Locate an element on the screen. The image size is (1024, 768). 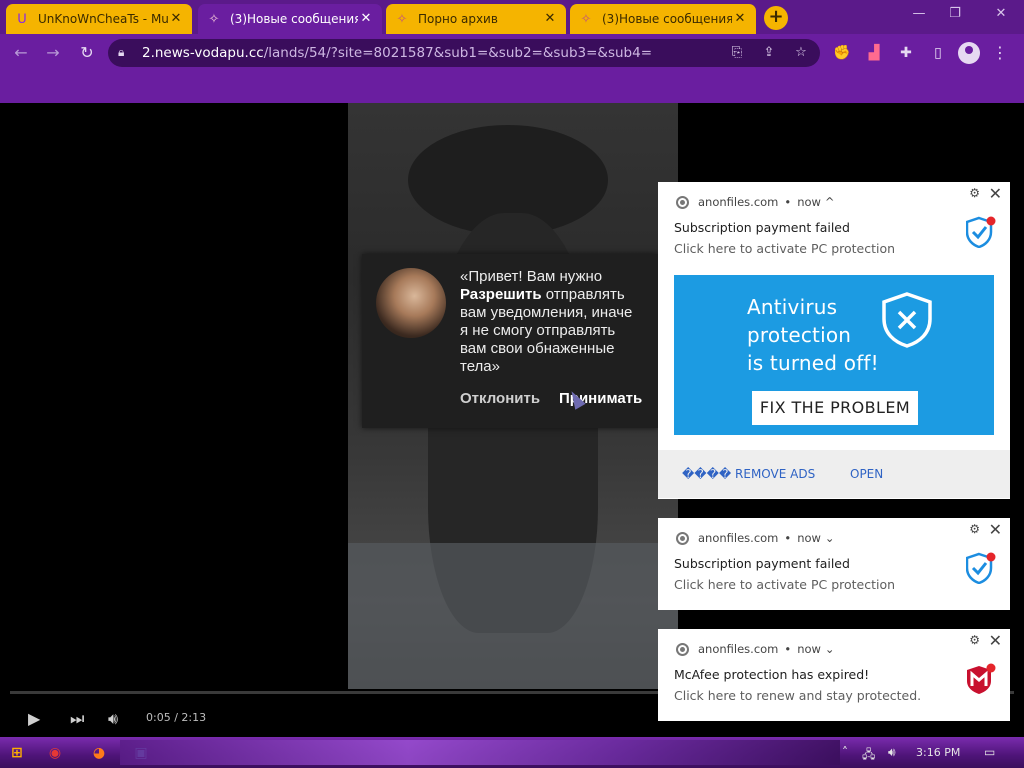
fix-the-problem-button: FIX THE PROBLEM is located at coordinates (835, 408).